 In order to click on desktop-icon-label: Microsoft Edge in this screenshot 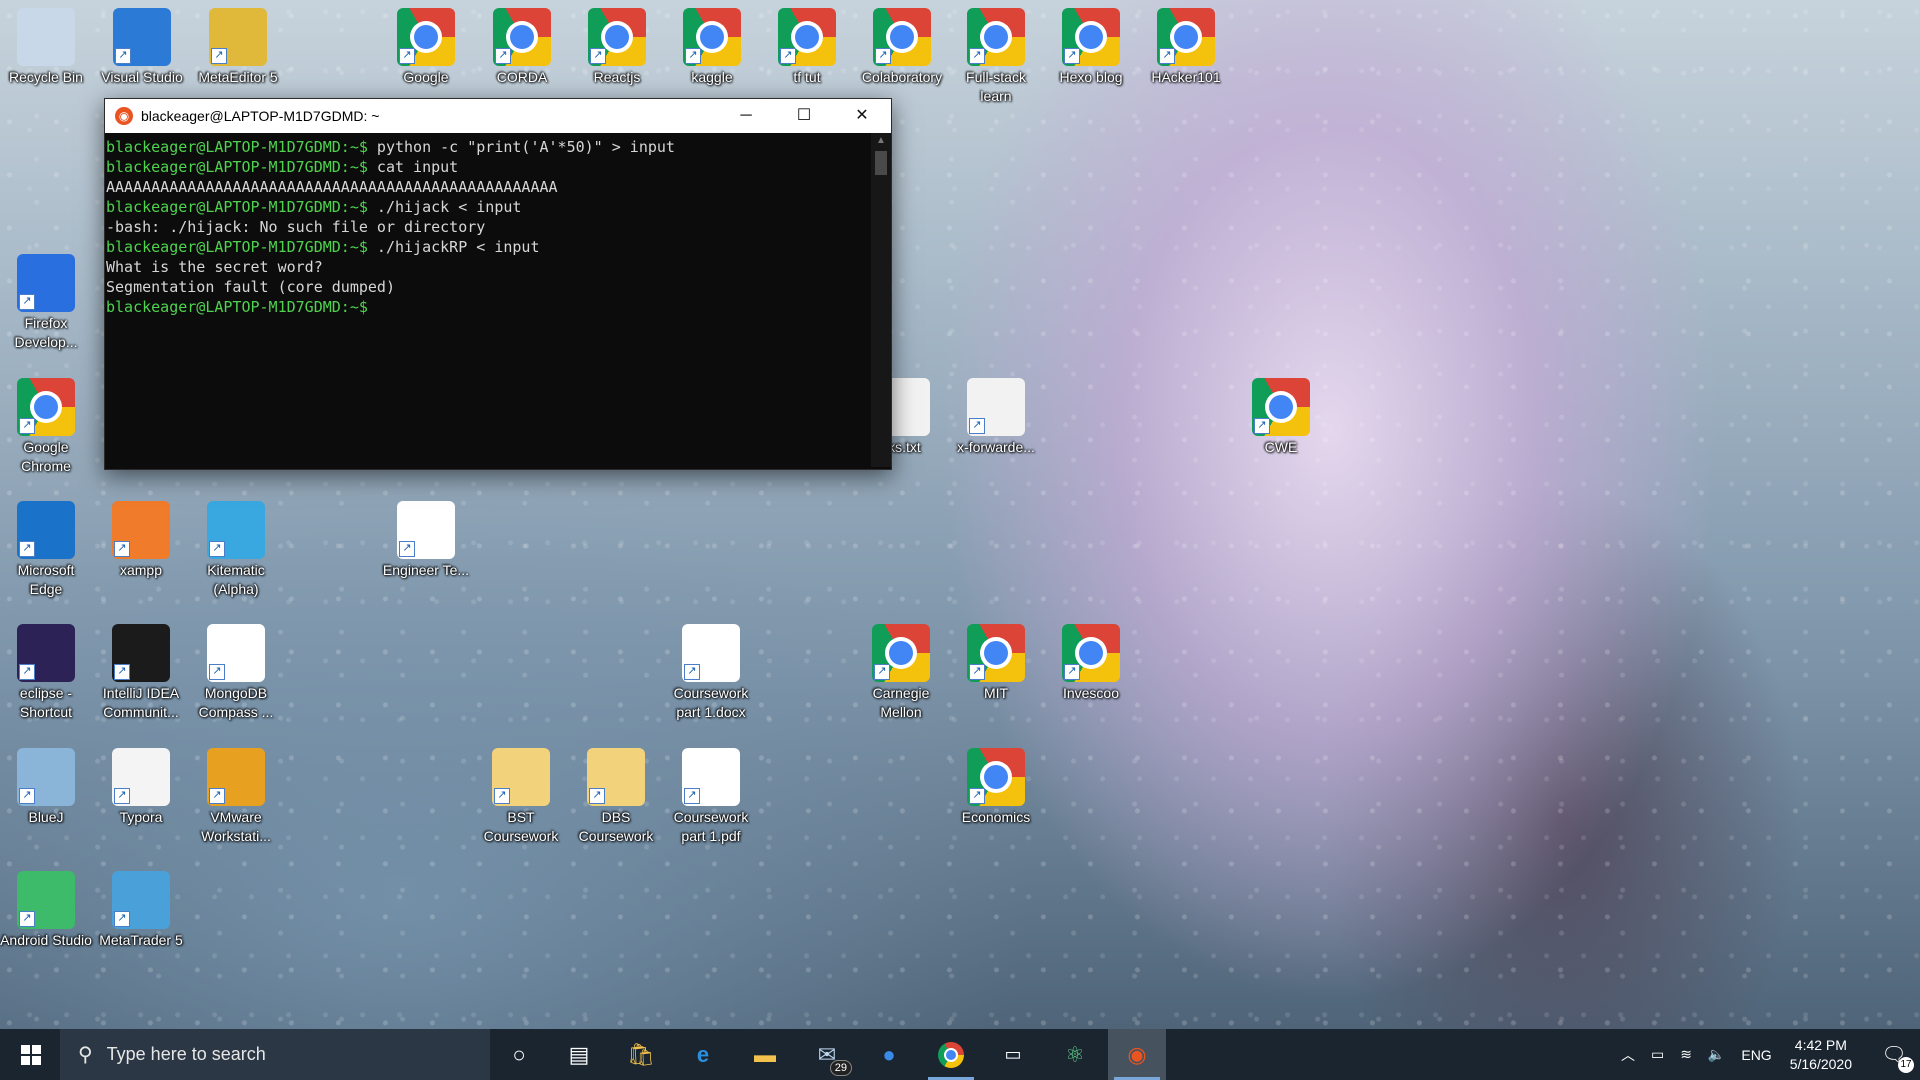, I will do `click(46, 579)`.